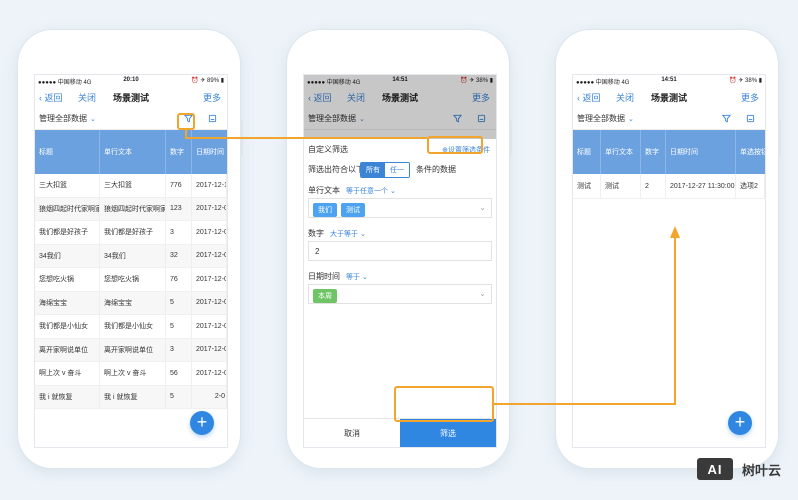  I want to click on note-icon, so click(481, 118).